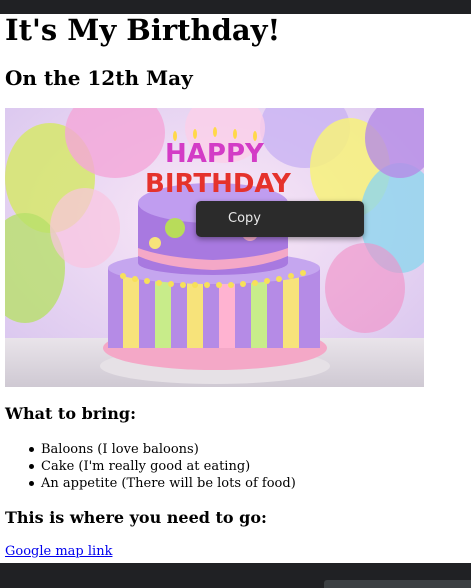 This screenshot has width=471, height=588. What do you see at coordinates (99, 78) in the screenshot?
I see `page-subtitle: On the 12th May` at bounding box center [99, 78].